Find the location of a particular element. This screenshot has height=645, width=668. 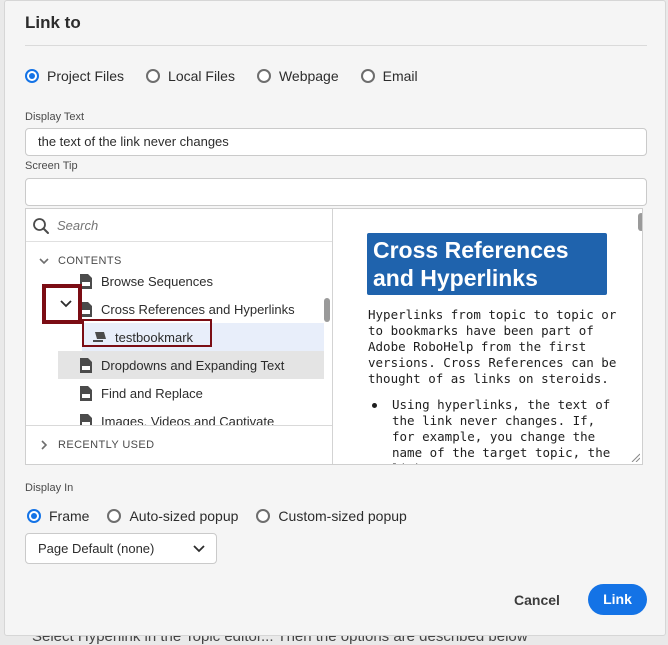

tree-item-images-videos: Images, Videos and Captivate is located at coordinates (191, 416).